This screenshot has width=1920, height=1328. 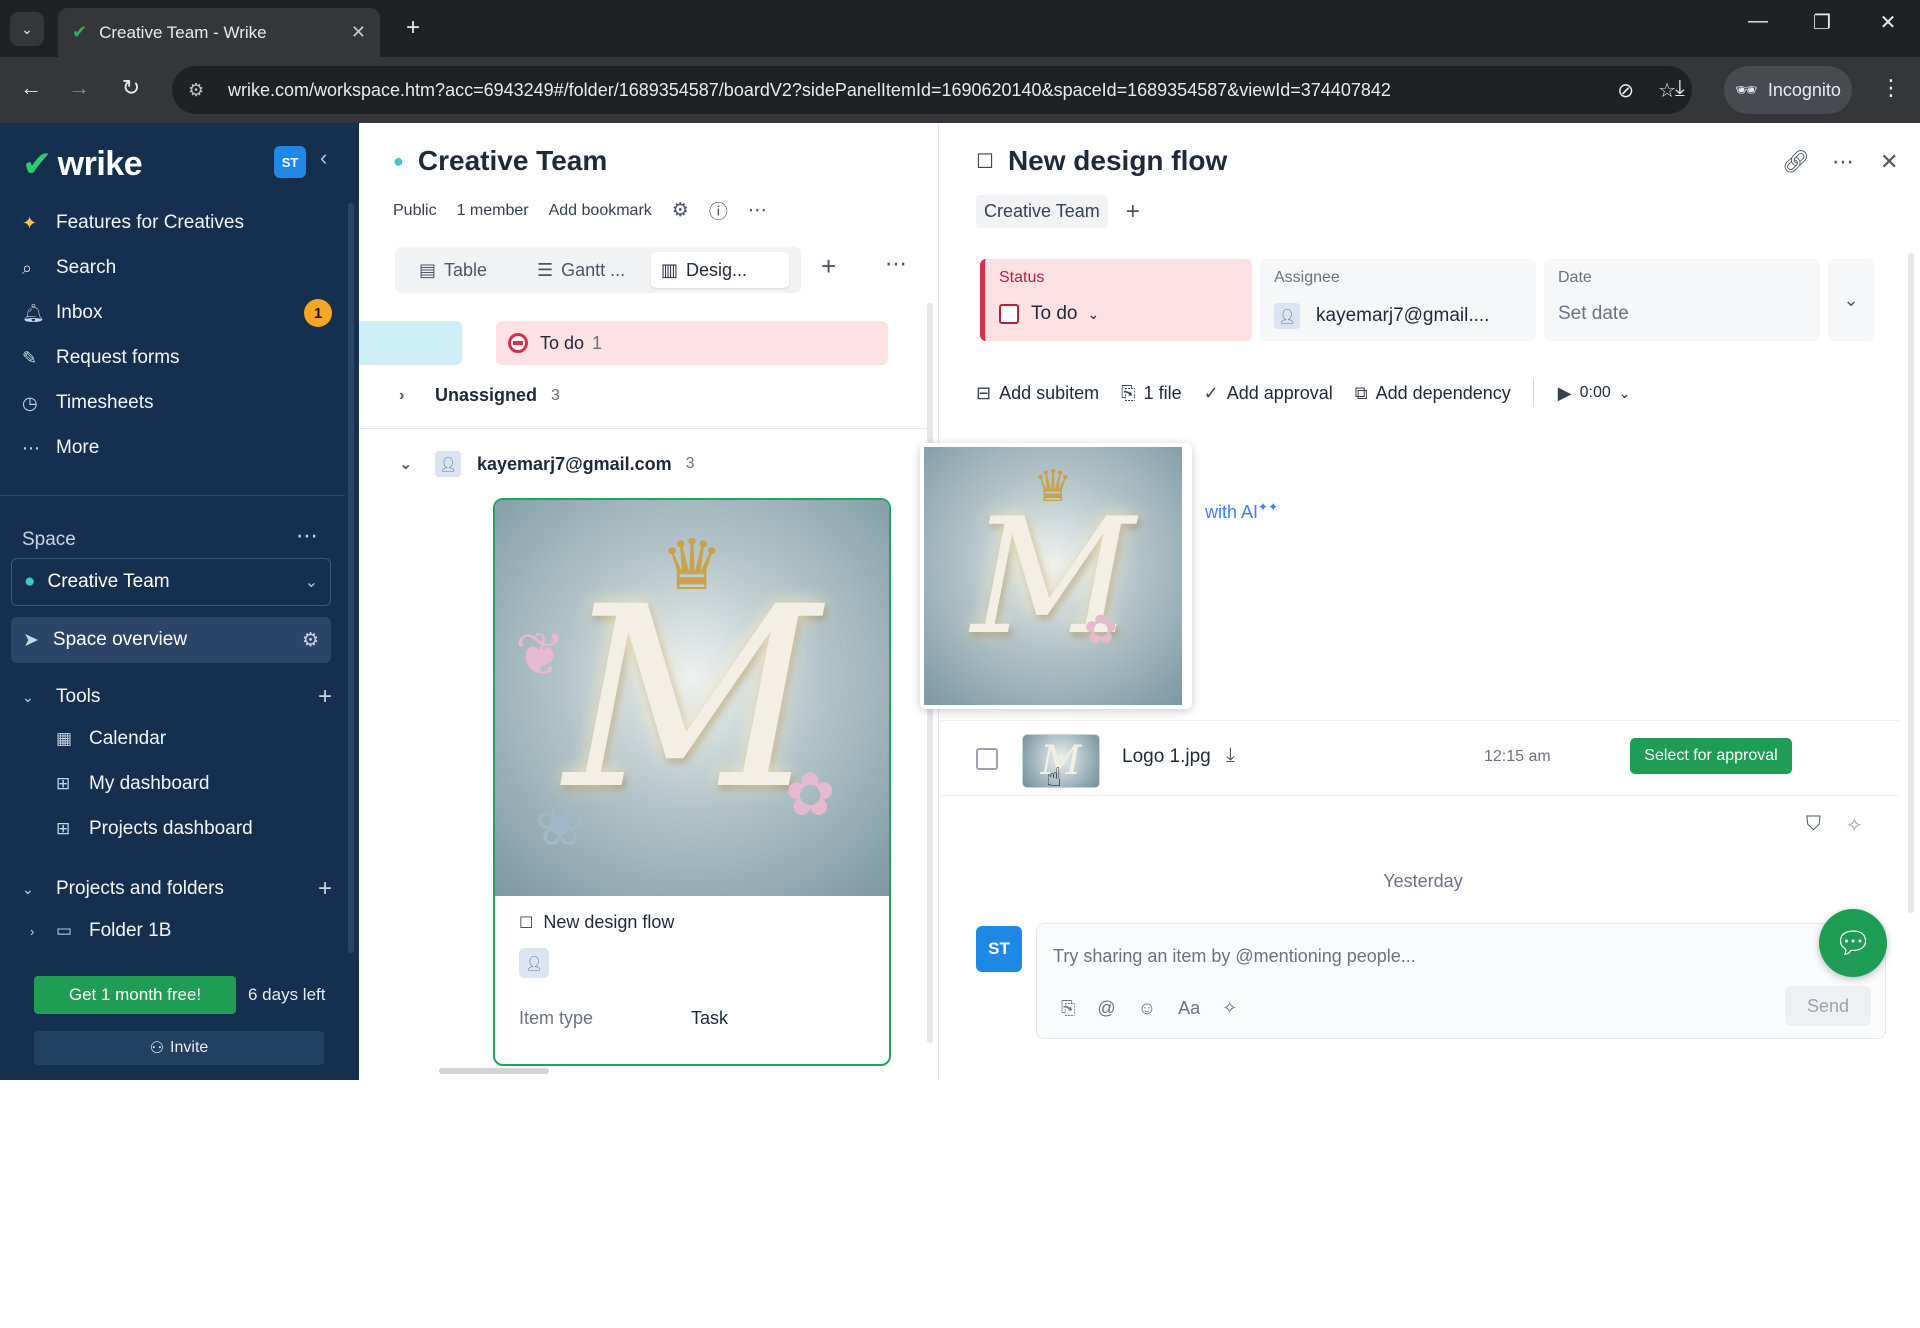 I want to click on paperclip-icon: ⎘, so click(x=1068, y=1008).